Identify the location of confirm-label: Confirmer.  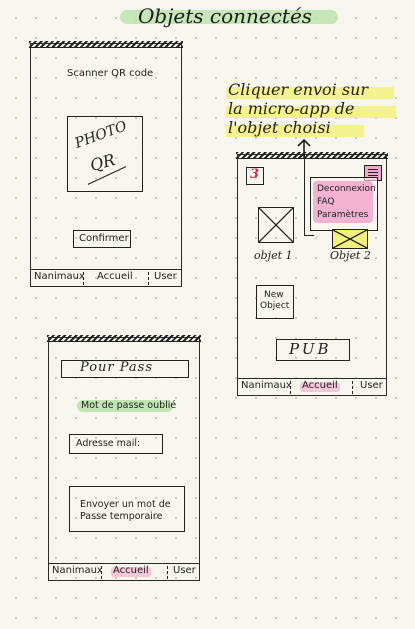
(104, 238).